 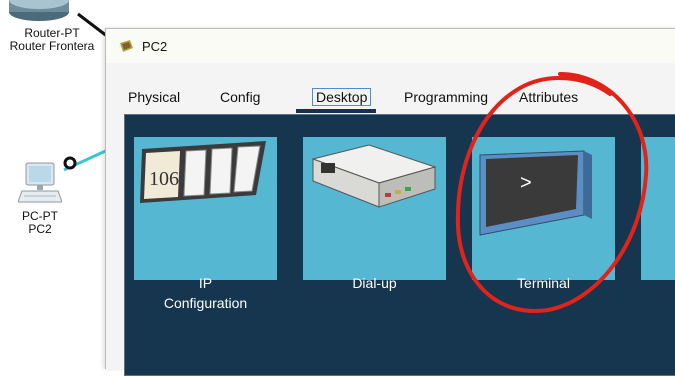 I want to click on router-label: Router-PT Router Frontera, so click(x=52, y=40).